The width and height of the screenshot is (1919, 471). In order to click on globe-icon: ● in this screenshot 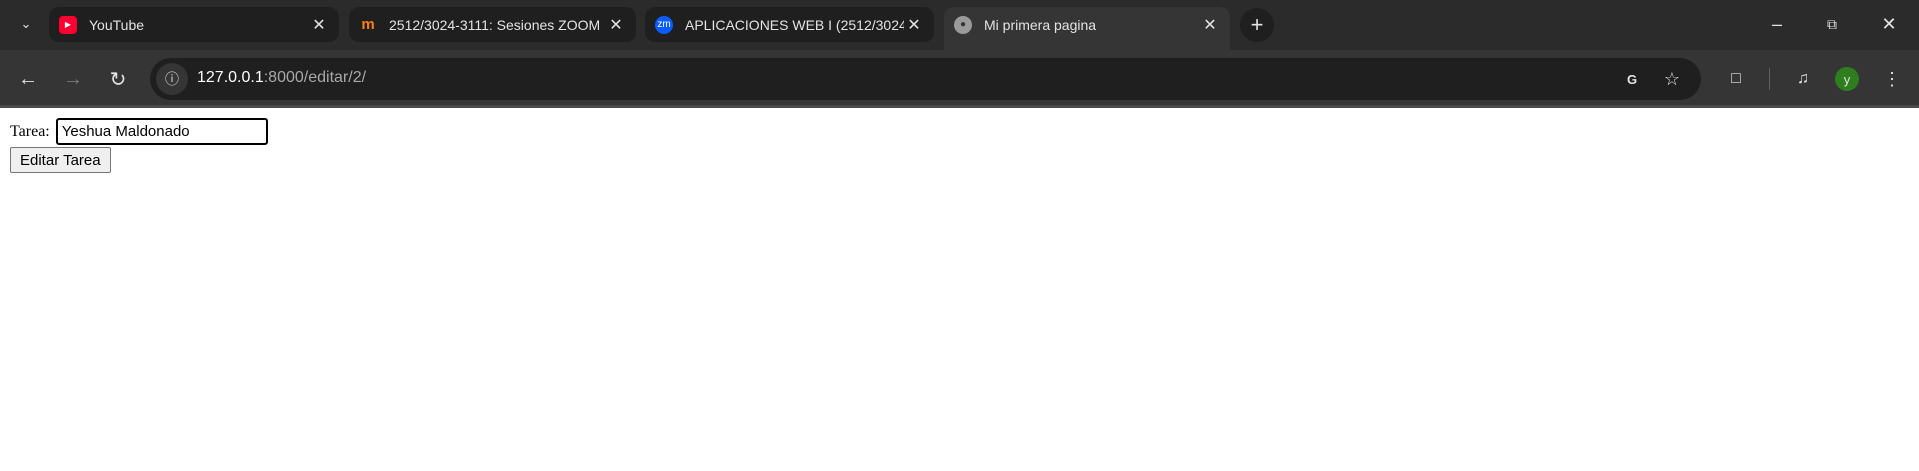, I will do `click(963, 24)`.